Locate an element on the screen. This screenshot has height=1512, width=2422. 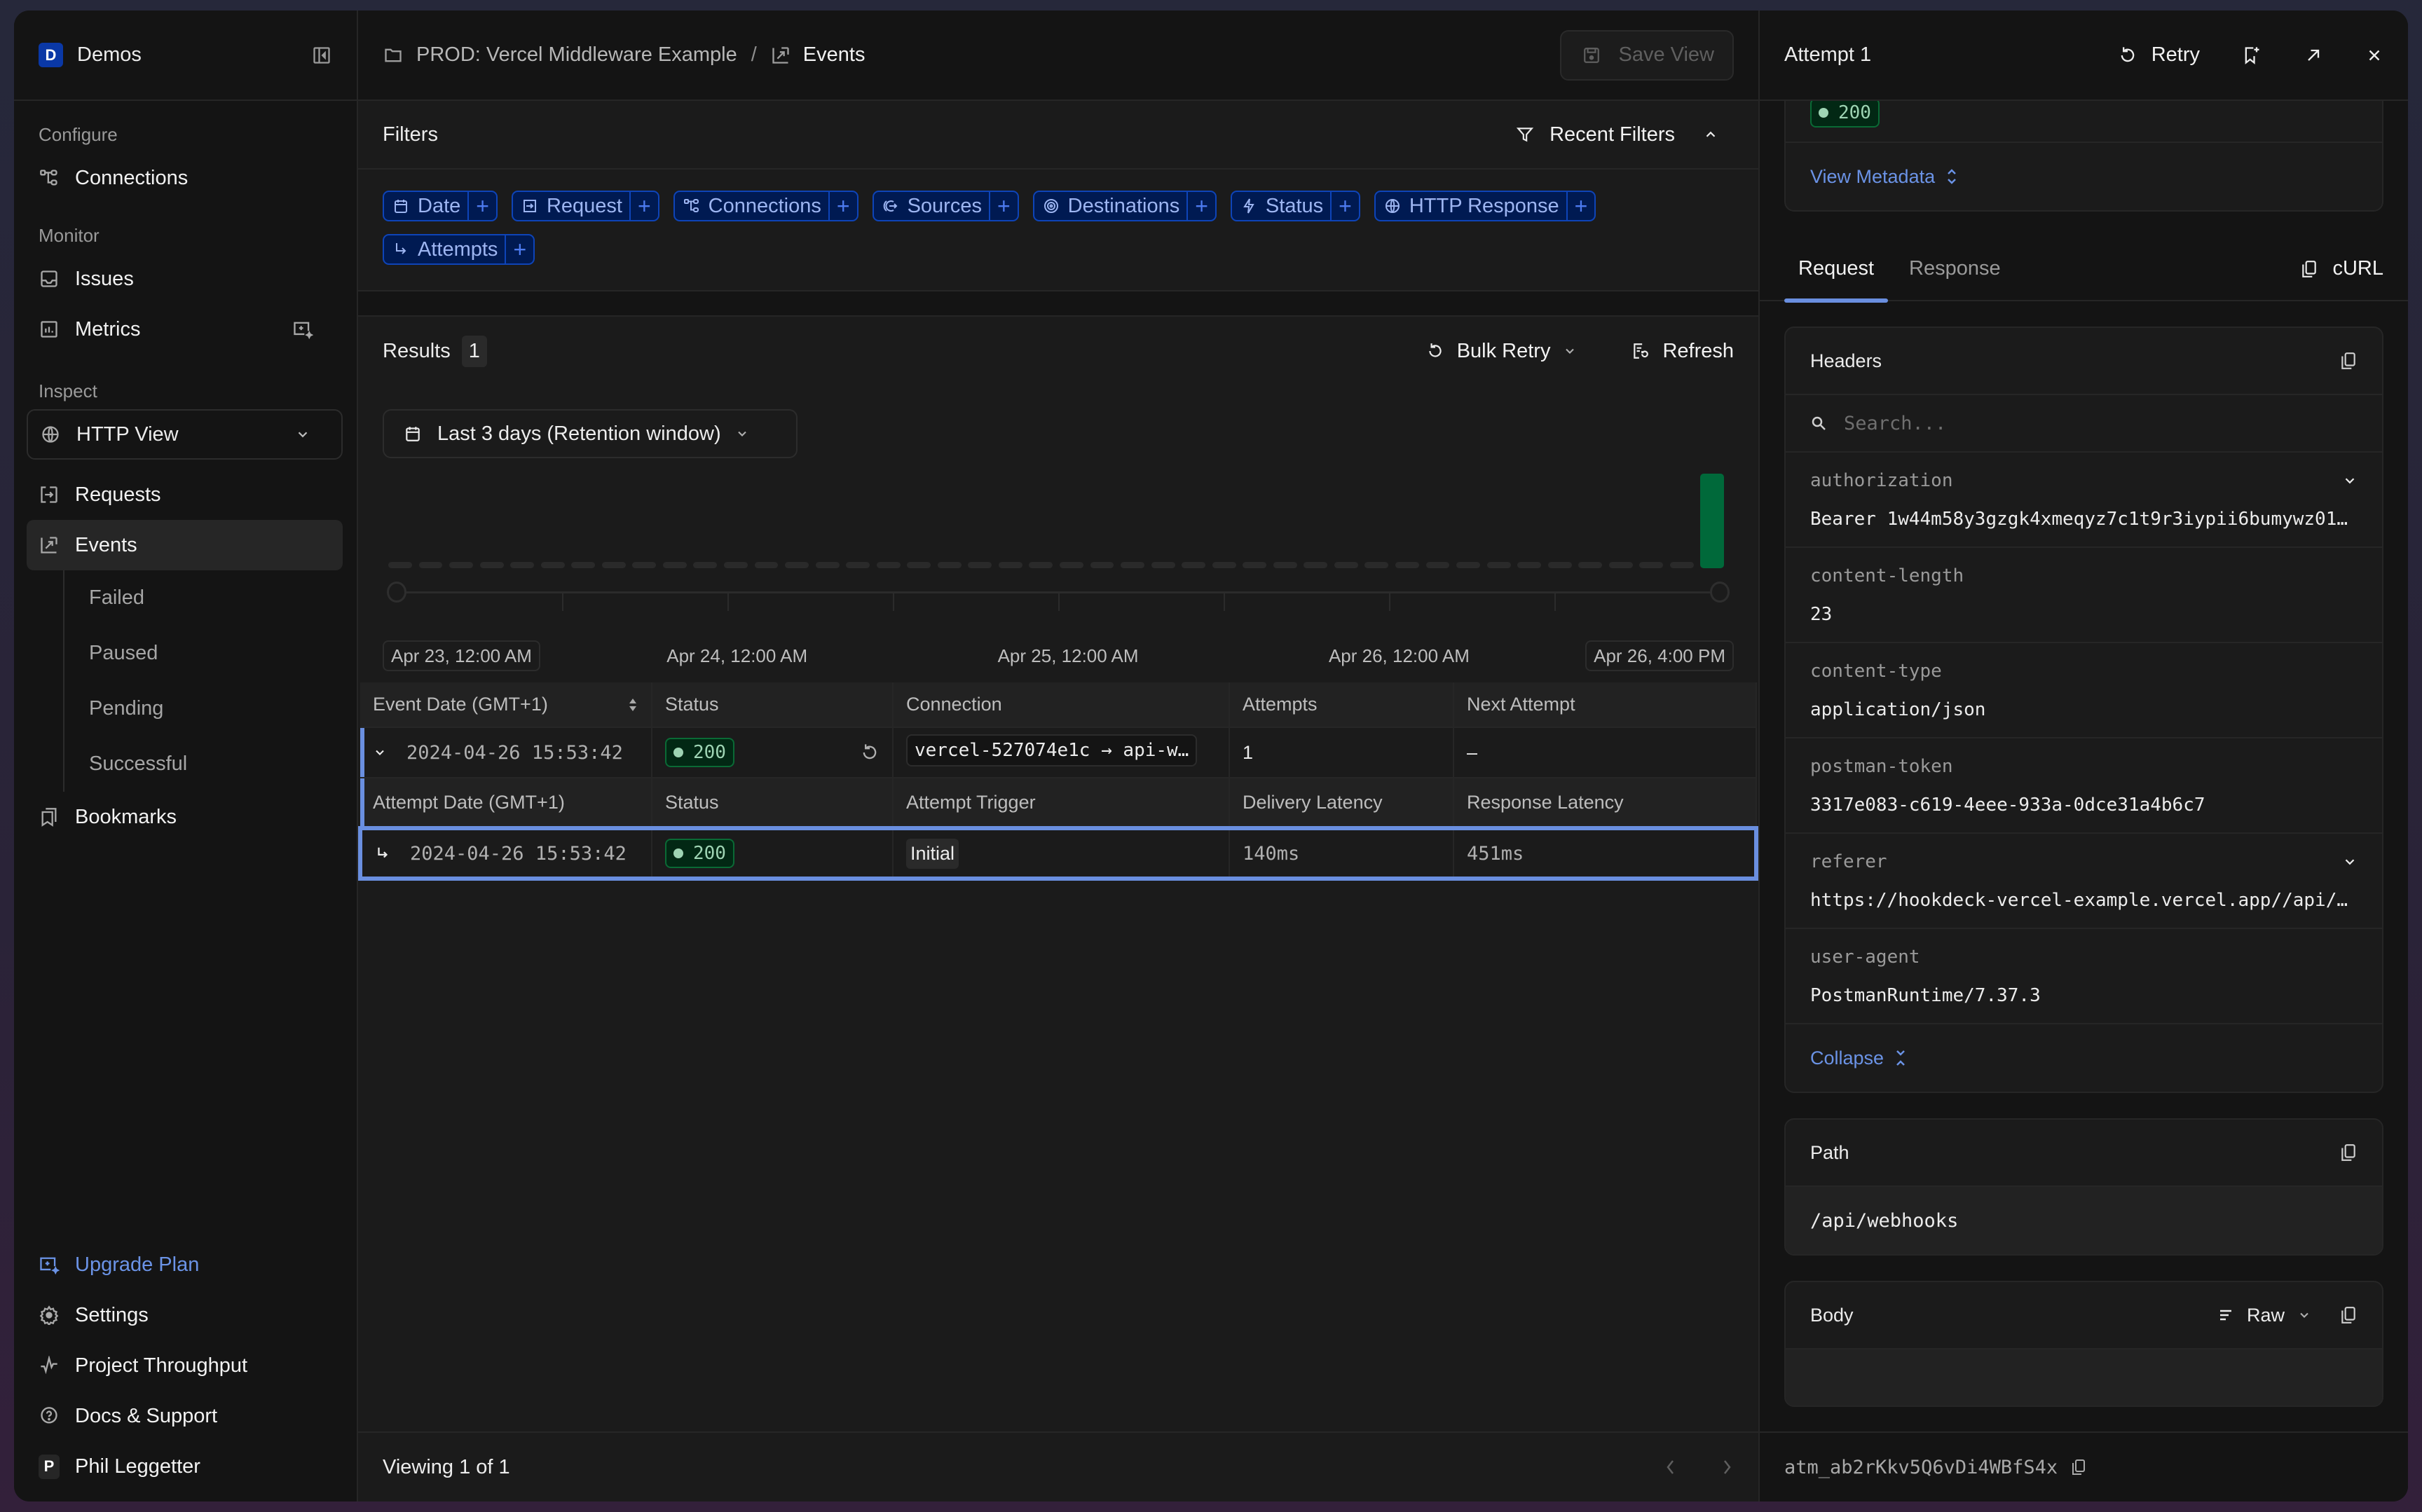
filter-chip-attempts: Attempts + is located at coordinates (459, 249).